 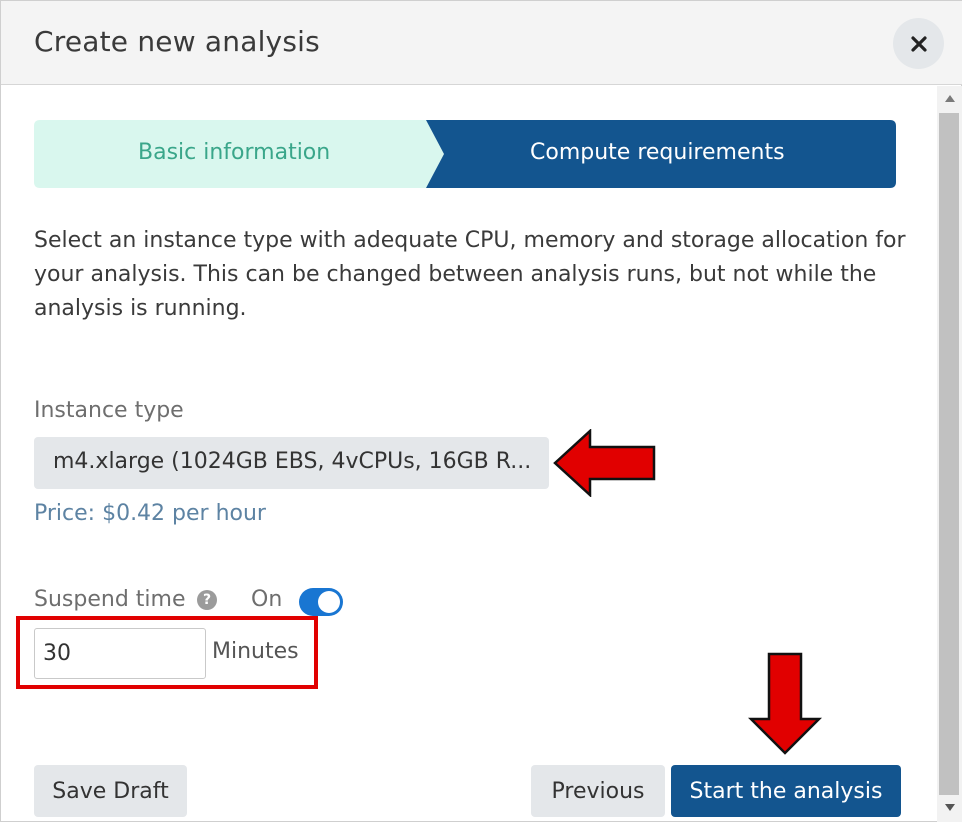 I want to click on price-text: Price: $0.42 per hour, so click(x=150, y=513).